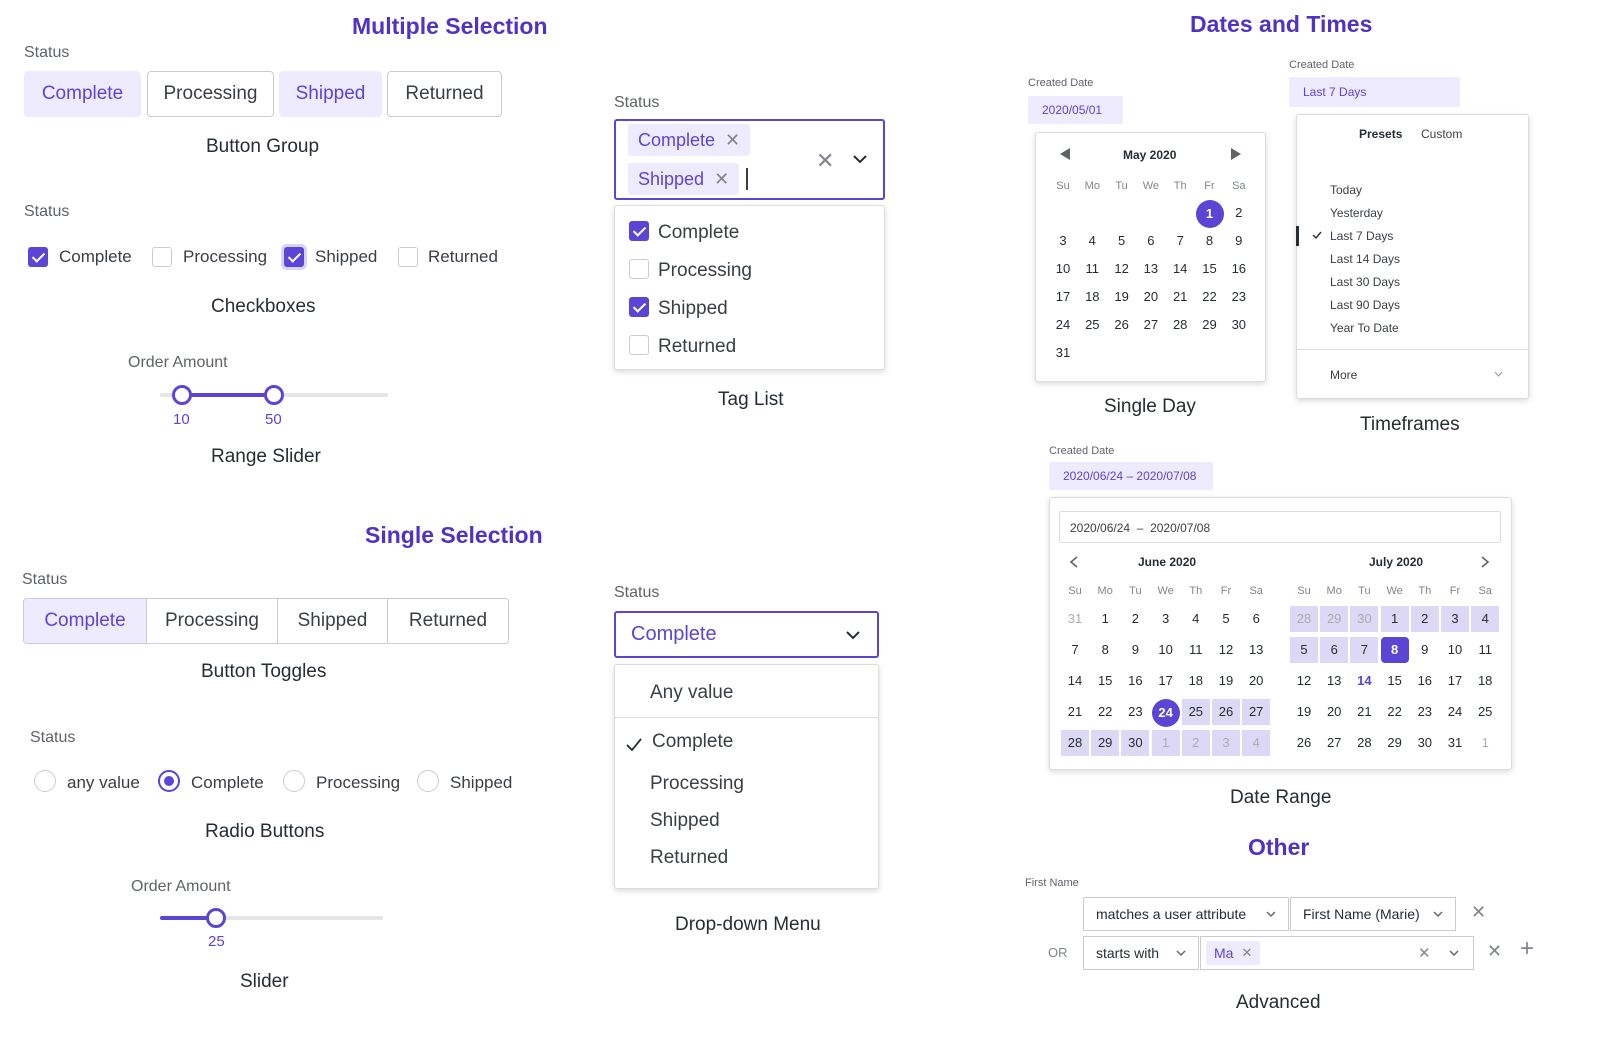 The image size is (1600, 1047). I want to click on dropdown-option-any-value: Any value, so click(691, 693).